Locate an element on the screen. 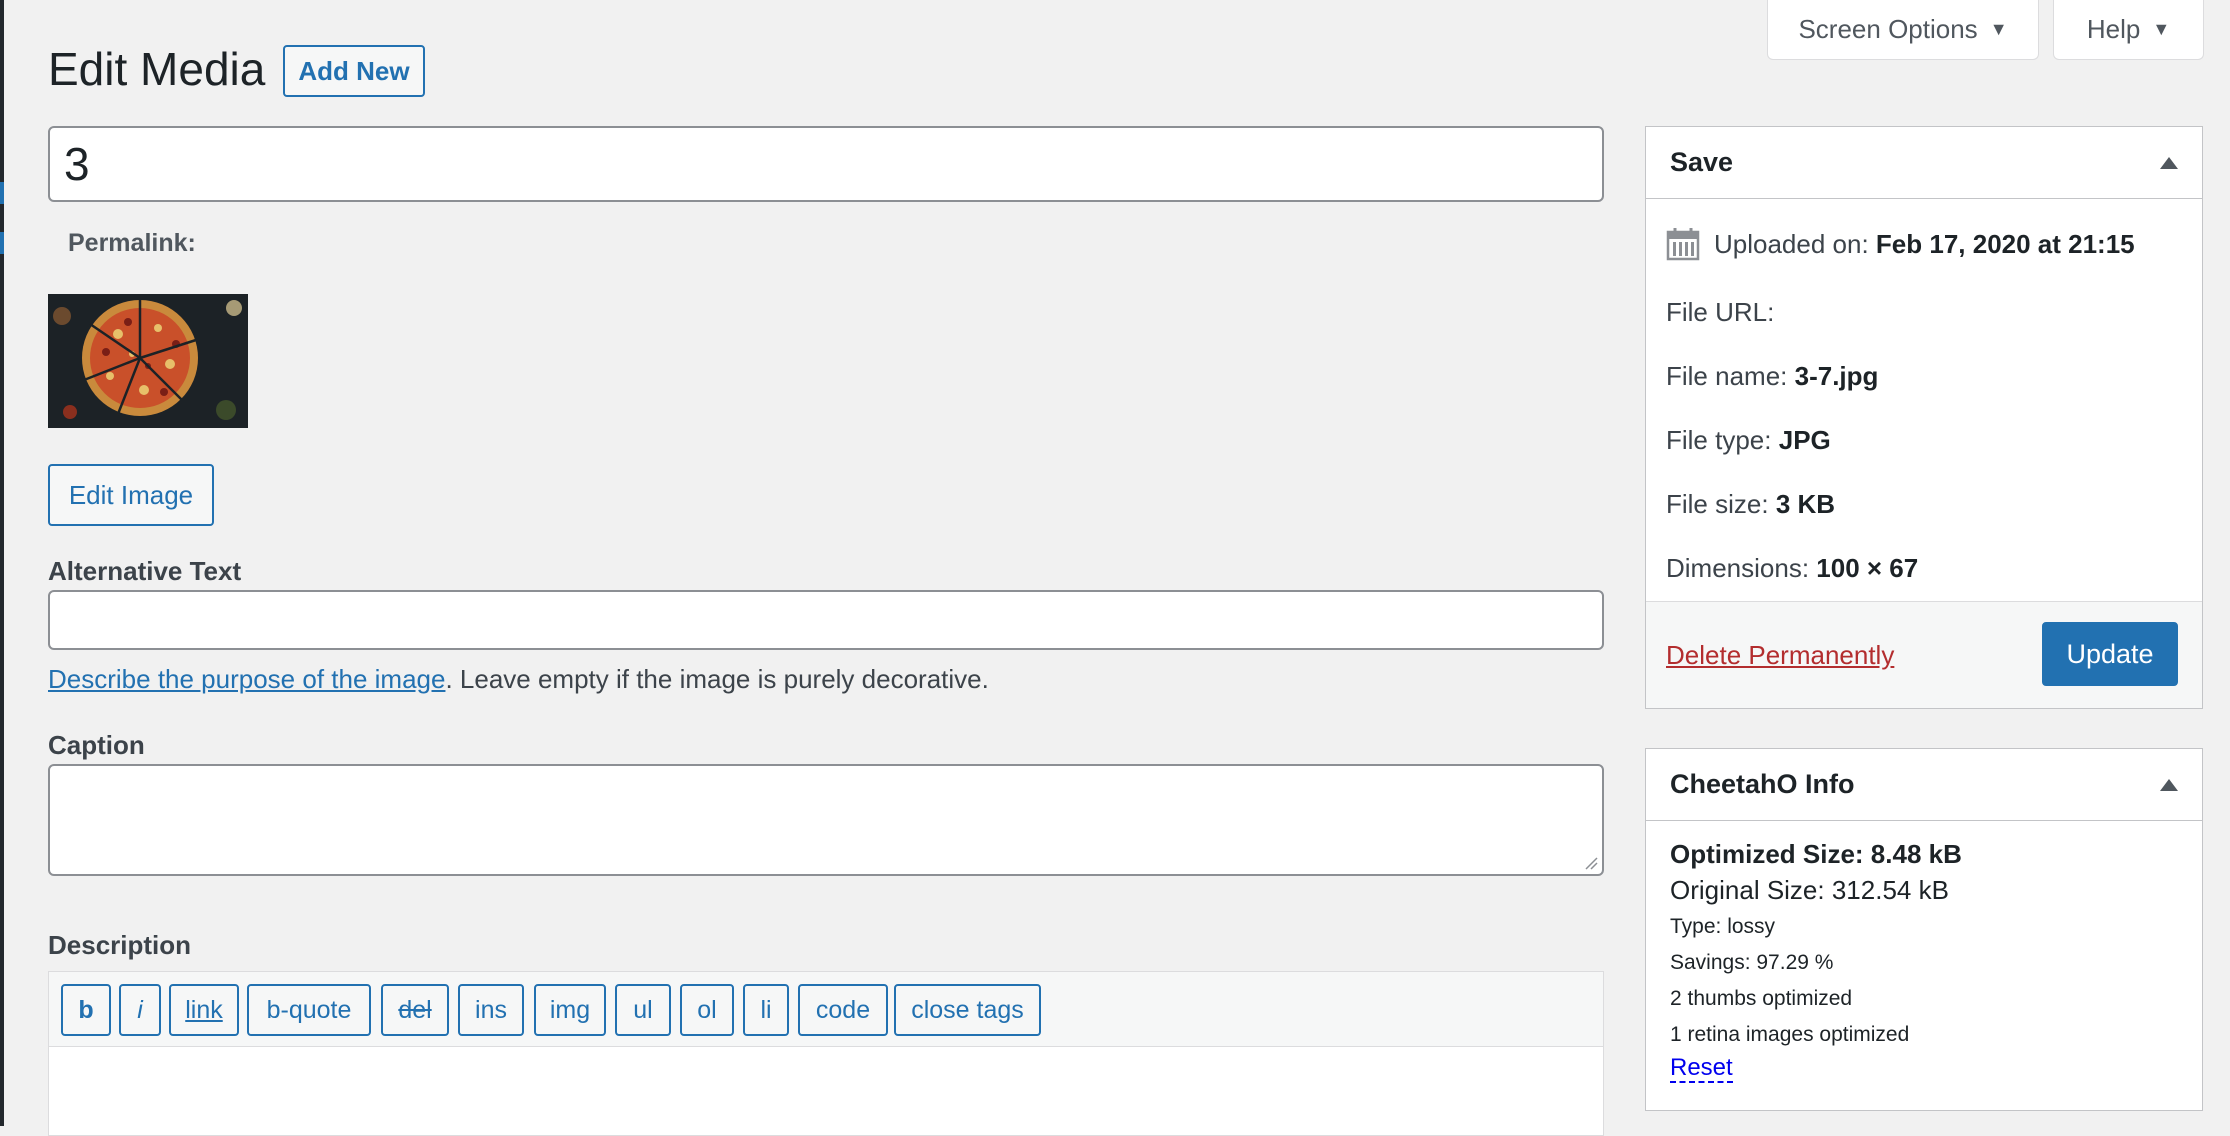 The height and width of the screenshot is (1136, 2230). original-size: Original Size: 312.54 kB is located at coordinates (1809, 890).